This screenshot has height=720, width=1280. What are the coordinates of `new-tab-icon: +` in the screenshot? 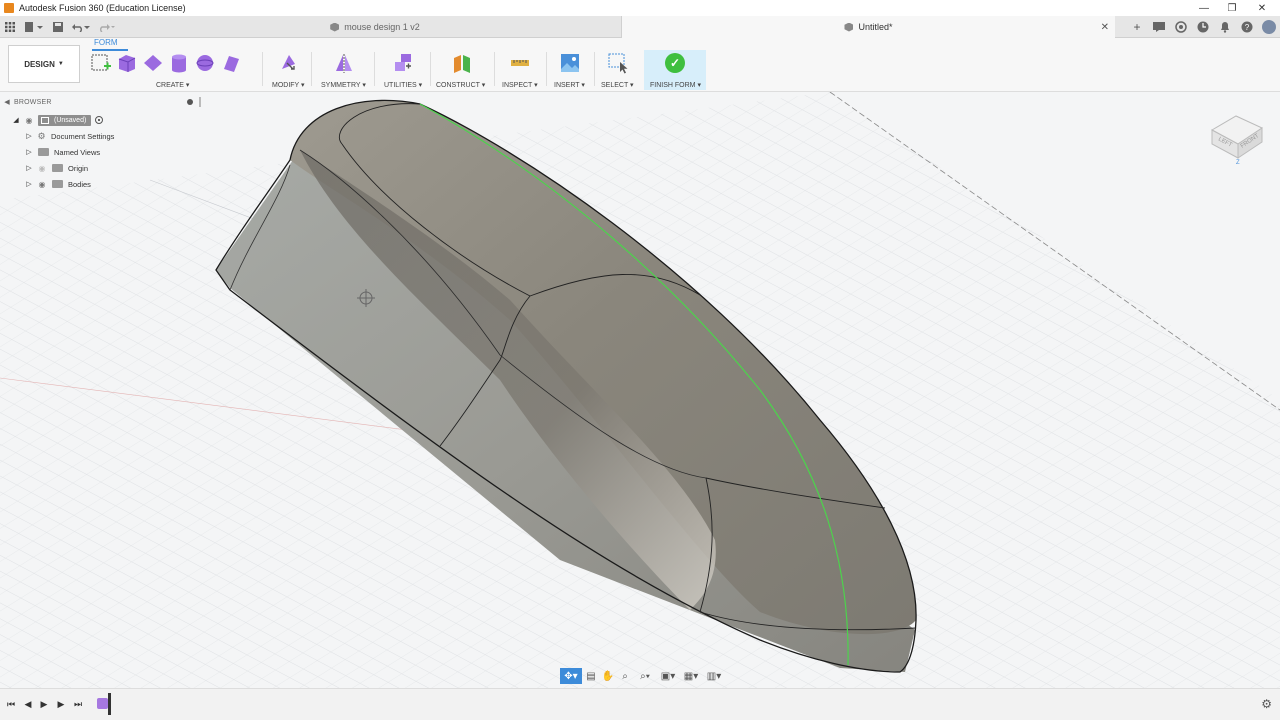 It's located at (1137, 27).